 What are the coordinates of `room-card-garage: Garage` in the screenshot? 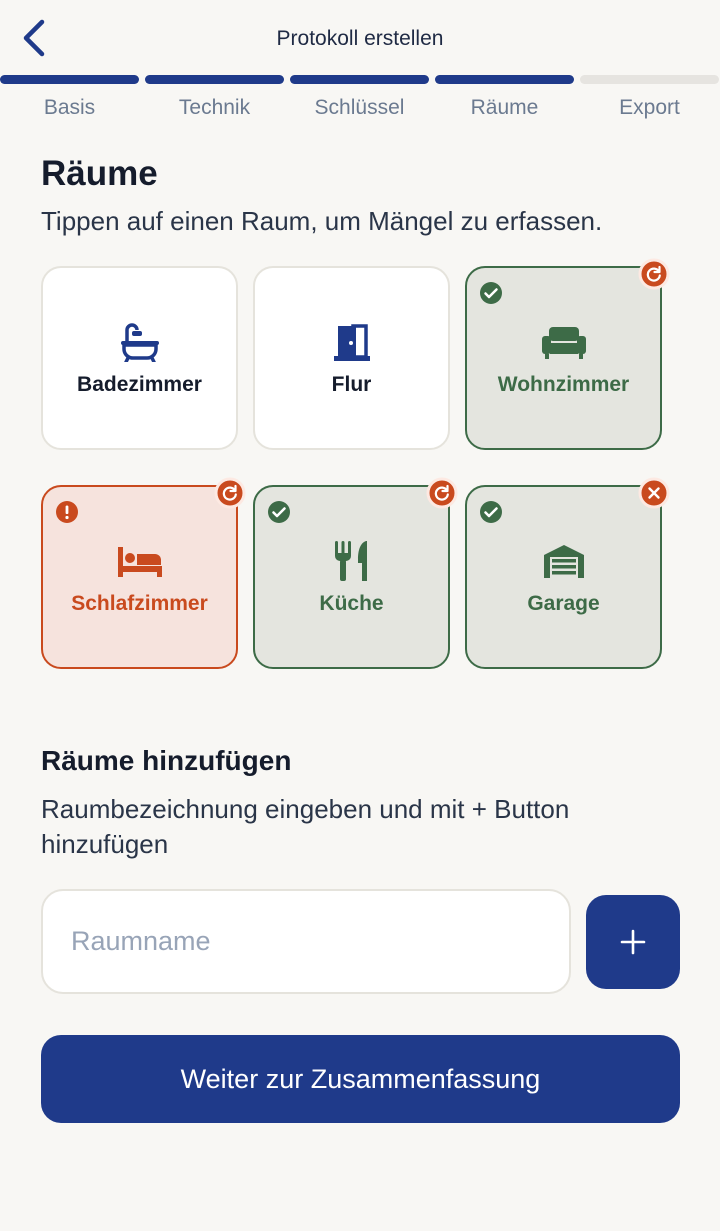 It's located at (567, 573).